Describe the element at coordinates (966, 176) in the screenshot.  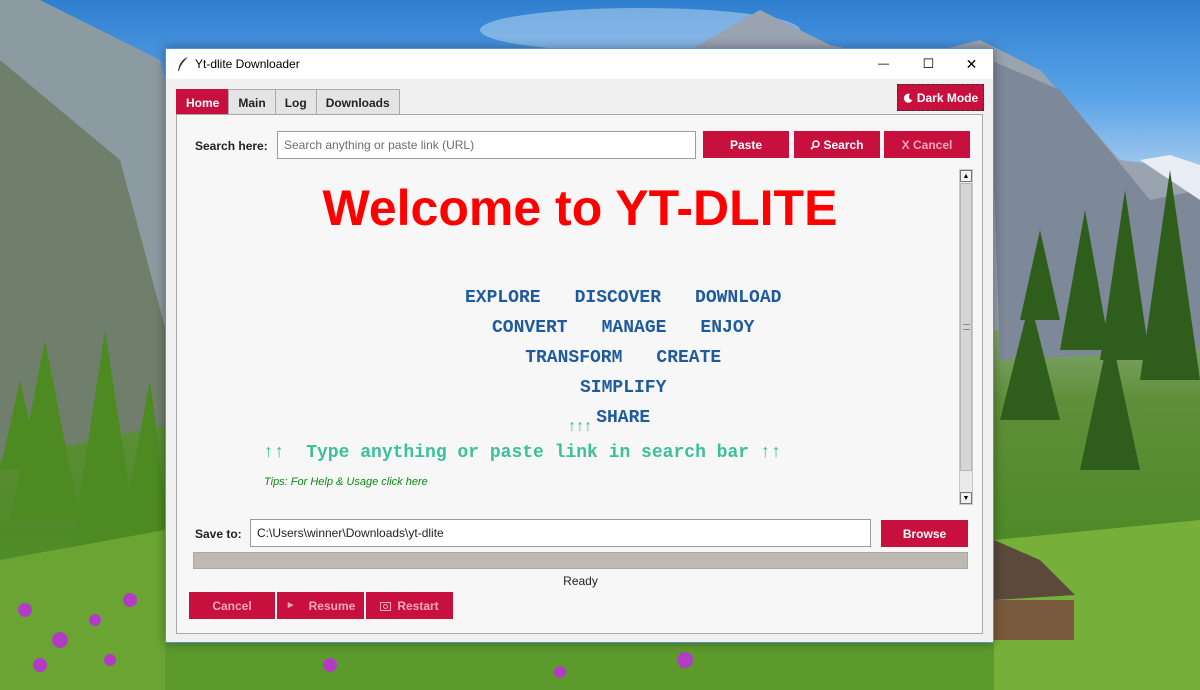
I see `scroll-up-button: ▲` at that location.